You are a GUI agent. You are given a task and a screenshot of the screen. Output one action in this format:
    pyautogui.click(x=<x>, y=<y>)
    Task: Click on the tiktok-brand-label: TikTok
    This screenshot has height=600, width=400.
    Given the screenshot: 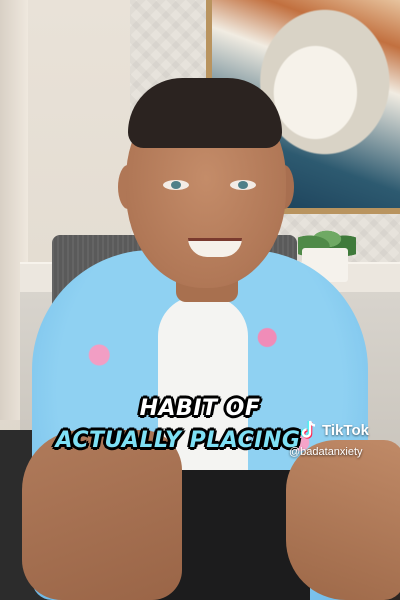 What is the action you would take?
    pyautogui.click(x=345, y=430)
    